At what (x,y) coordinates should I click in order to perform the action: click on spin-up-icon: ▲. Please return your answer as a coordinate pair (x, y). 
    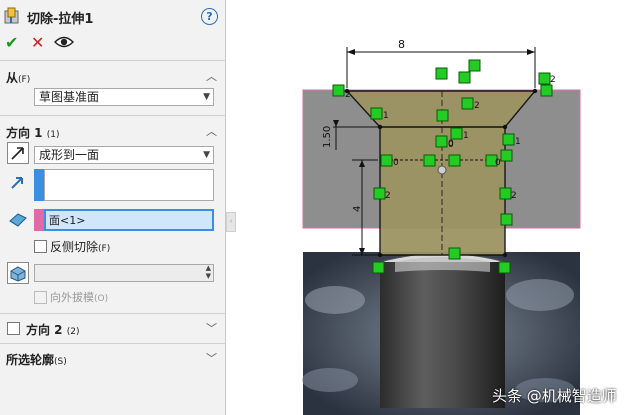
    Looking at the image, I should click on (208, 268).